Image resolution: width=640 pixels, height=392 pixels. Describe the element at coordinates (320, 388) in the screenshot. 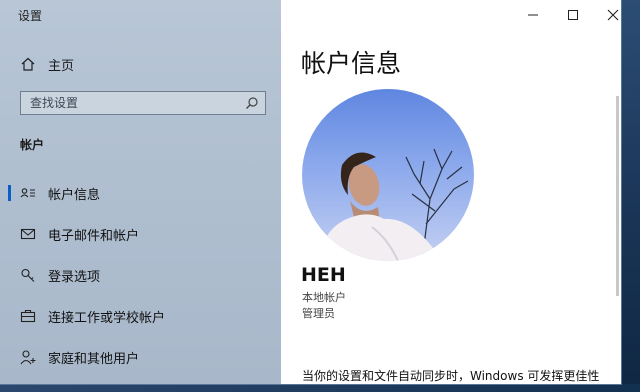

I see `desktop-background-bottom` at that location.